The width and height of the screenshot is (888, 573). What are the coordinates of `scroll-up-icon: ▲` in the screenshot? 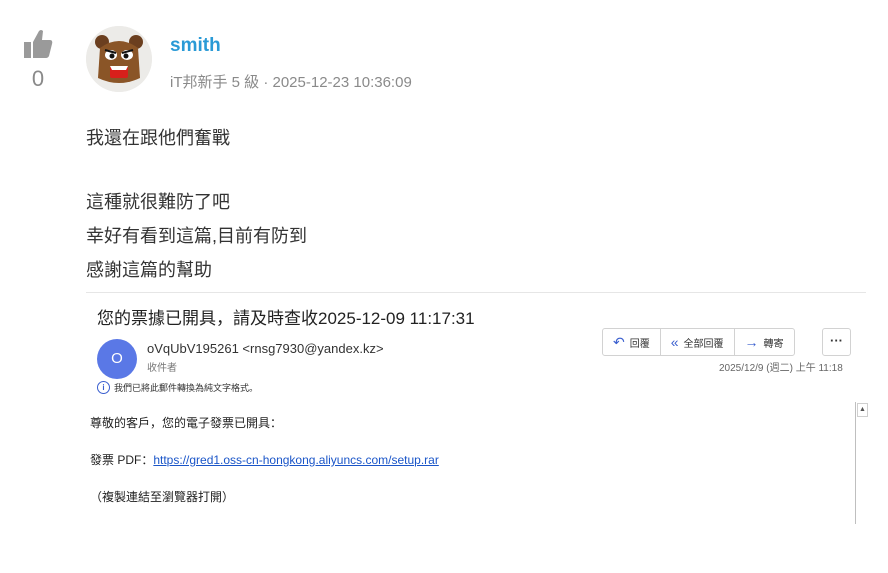 It's located at (862, 410).